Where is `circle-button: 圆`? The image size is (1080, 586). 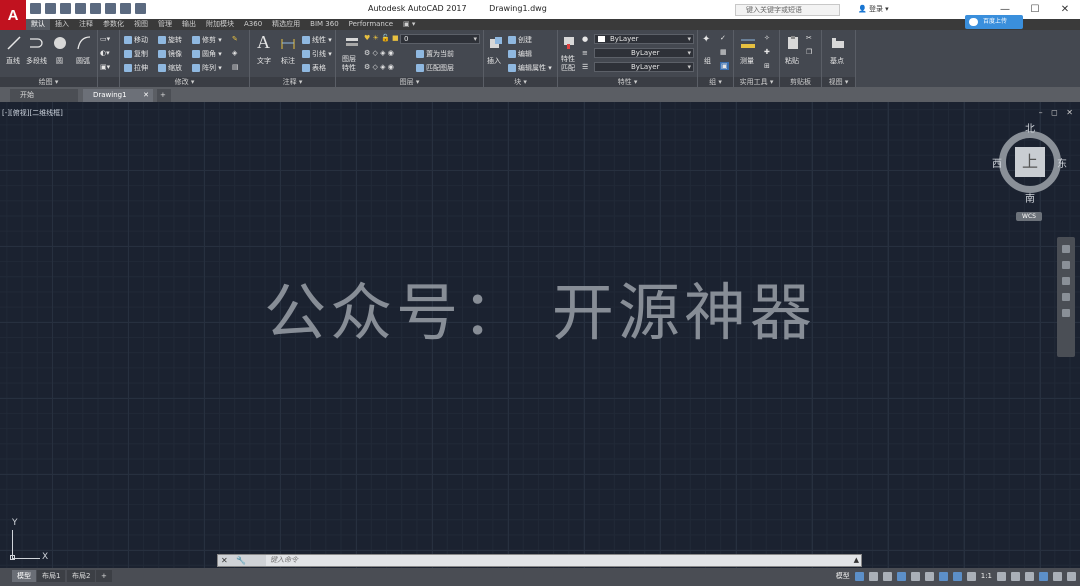 circle-button: 圆 is located at coordinates (59, 61).